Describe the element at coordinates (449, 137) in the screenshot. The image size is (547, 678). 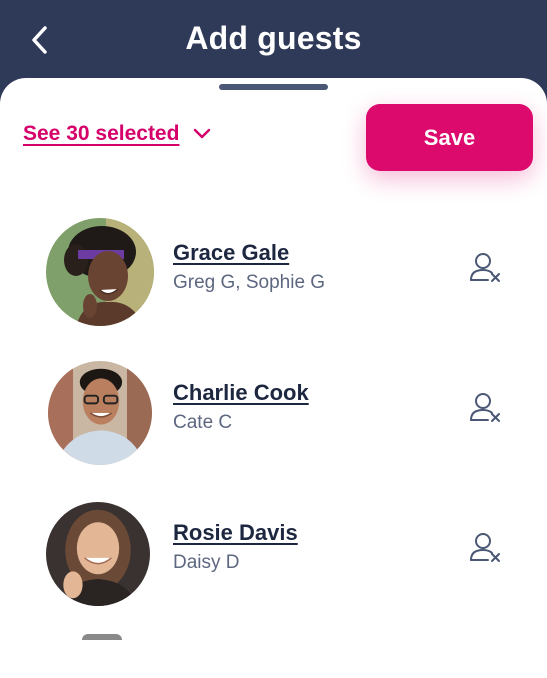
I see `save-button: Save` at that location.